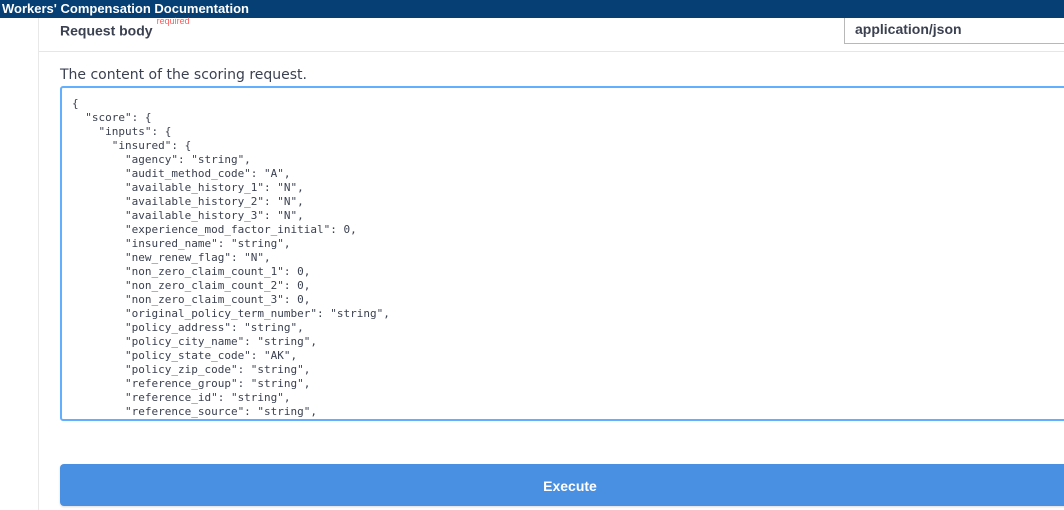 The image size is (1064, 510). Describe the element at coordinates (183, 75) in the screenshot. I see `request-body-description: The content of the scoring request.` at that location.